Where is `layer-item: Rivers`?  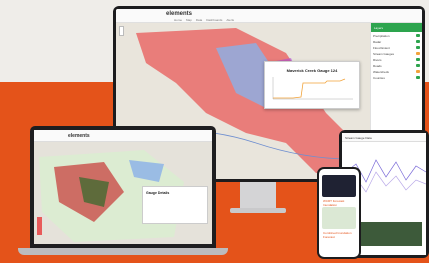 layer-item: Rivers is located at coordinates (396, 60).